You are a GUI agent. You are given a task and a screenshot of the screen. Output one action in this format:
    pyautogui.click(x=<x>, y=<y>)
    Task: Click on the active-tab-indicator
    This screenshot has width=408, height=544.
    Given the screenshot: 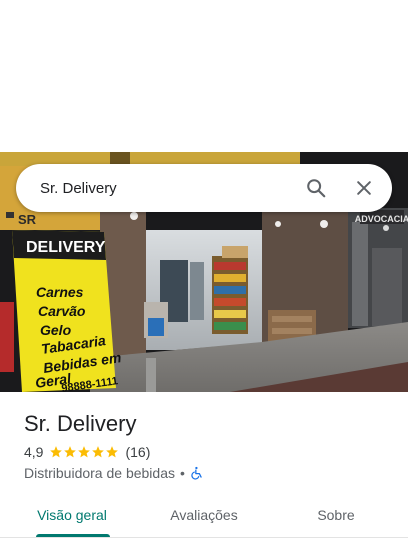 What is the action you would take?
    pyautogui.click(x=73, y=535)
    